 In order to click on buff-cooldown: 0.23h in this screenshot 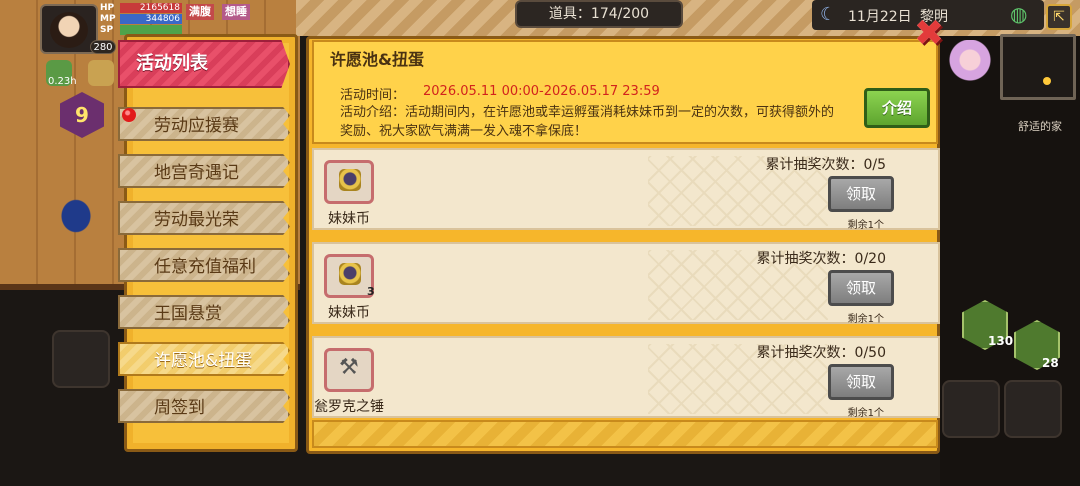, I will do `click(62, 81)`.